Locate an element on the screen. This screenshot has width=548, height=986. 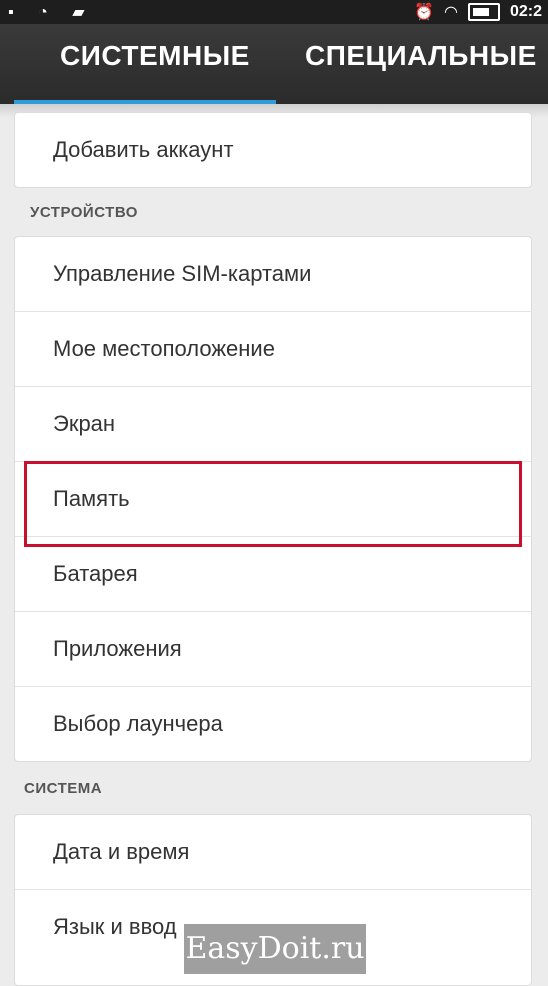
accounts-card: Добавить аккаунт is located at coordinates (273, 150).